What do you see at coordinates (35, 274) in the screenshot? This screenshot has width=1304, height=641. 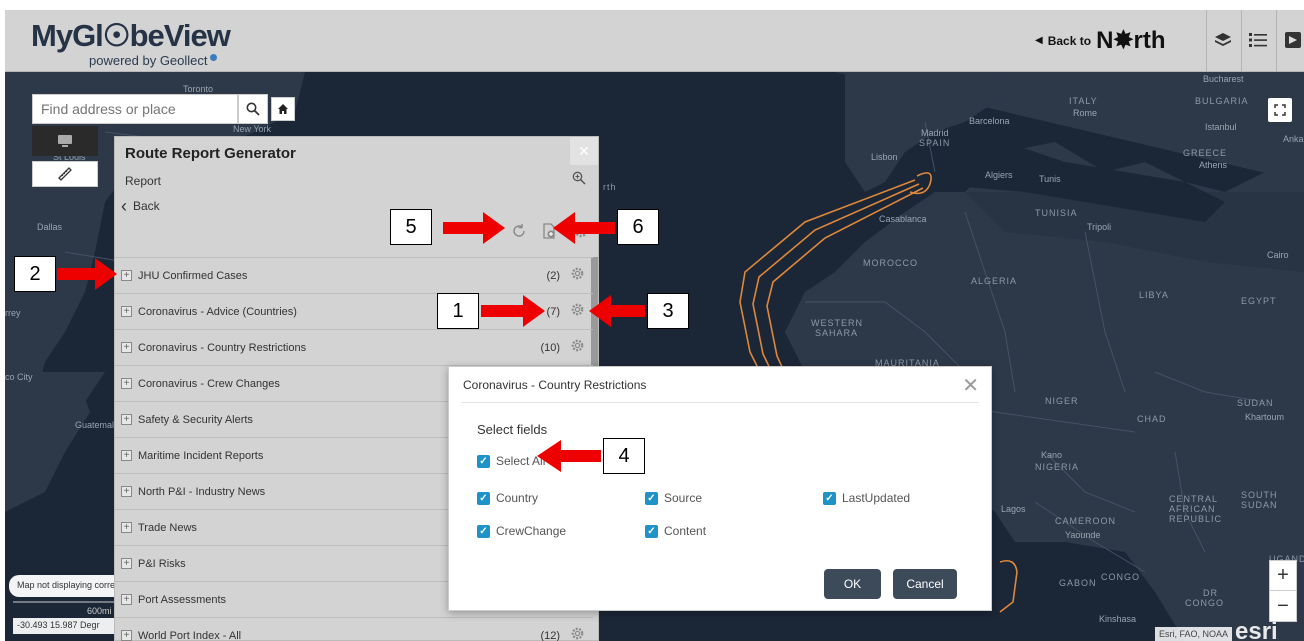 I see `callout-2: 2` at bounding box center [35, 274].